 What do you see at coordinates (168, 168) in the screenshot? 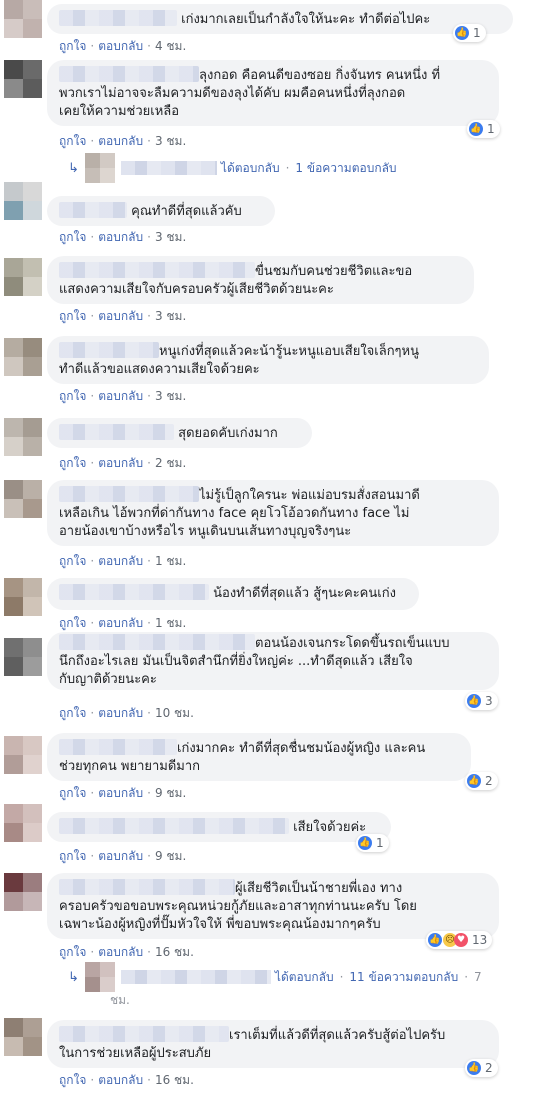
I see `blurred-reply-author` at bounding box center [168, 168].